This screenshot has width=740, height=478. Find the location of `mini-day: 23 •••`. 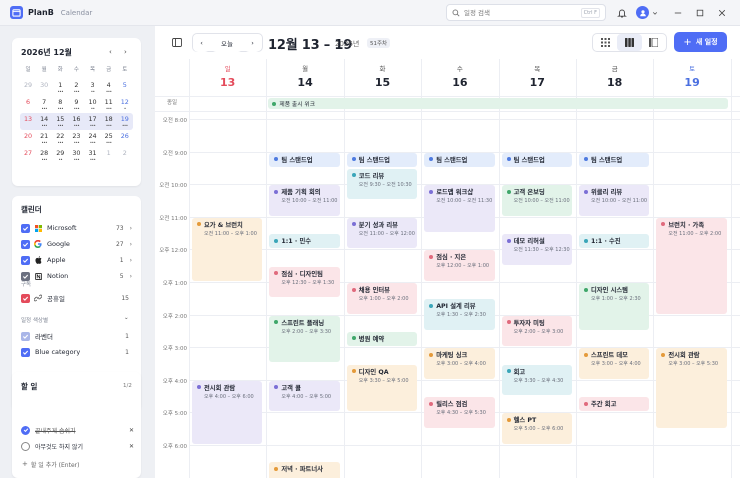

mini-day: 23 ••• is located at coordinates (76, 138).